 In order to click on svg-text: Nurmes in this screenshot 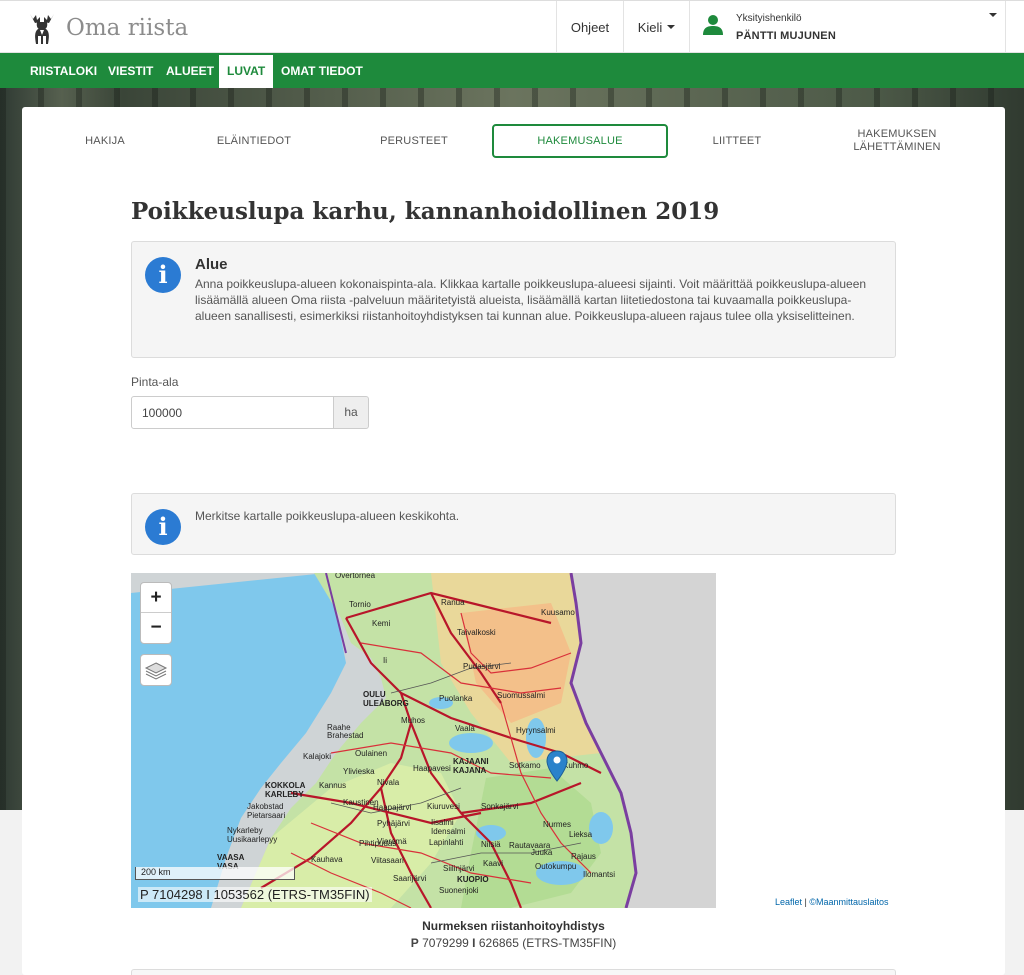, I will do `click(557, 824)`.